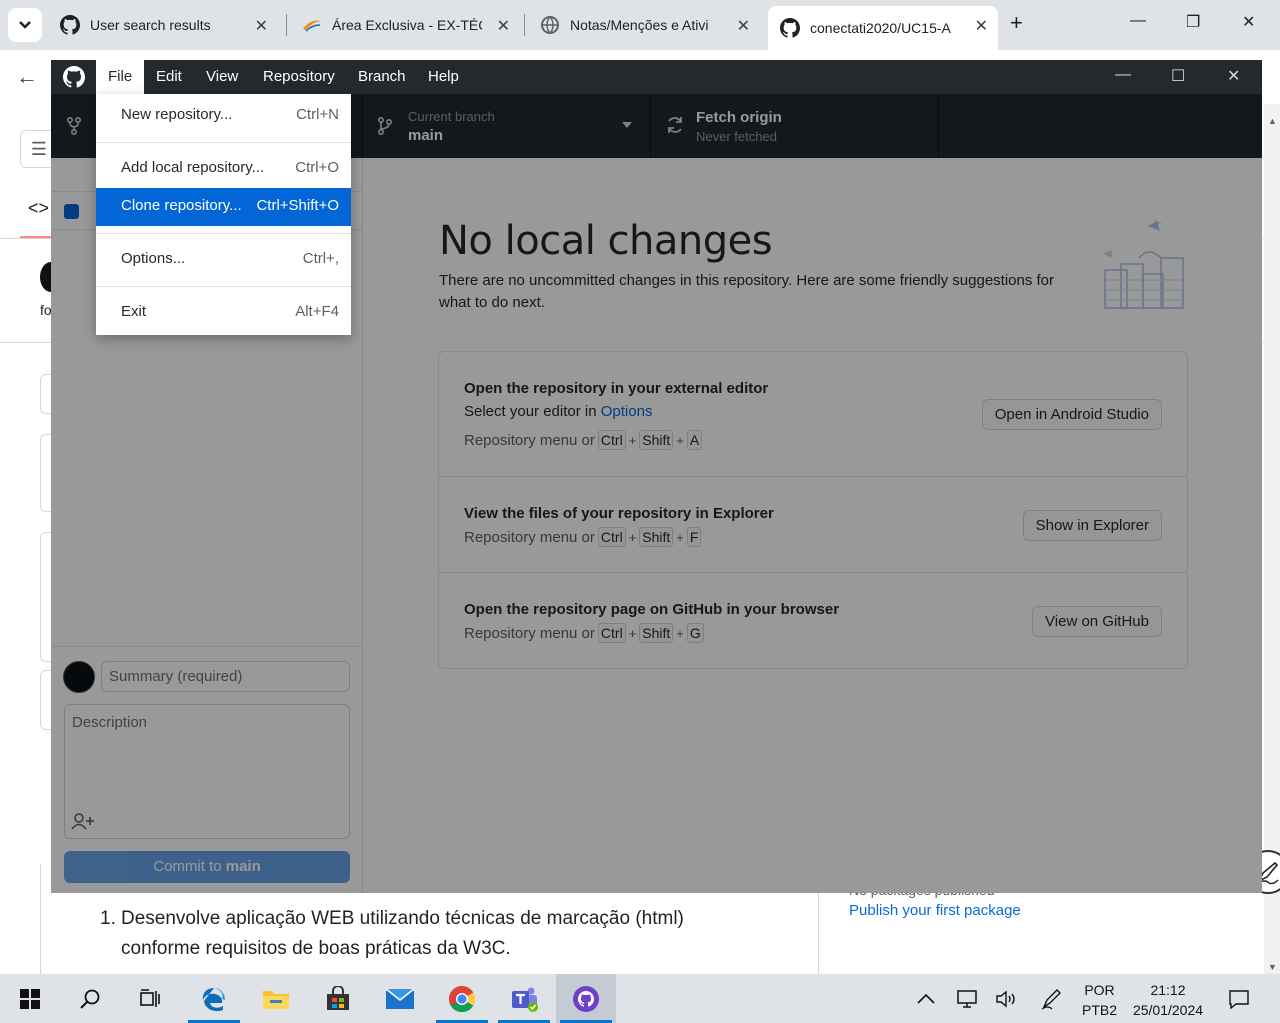 The height and width of the screenshot is (1023, 1280). What do you see at coordinates (1100, 1010) in the screenshot?
I see `keyboard-layout: PTB2` at bounding box center [1100, 1010].